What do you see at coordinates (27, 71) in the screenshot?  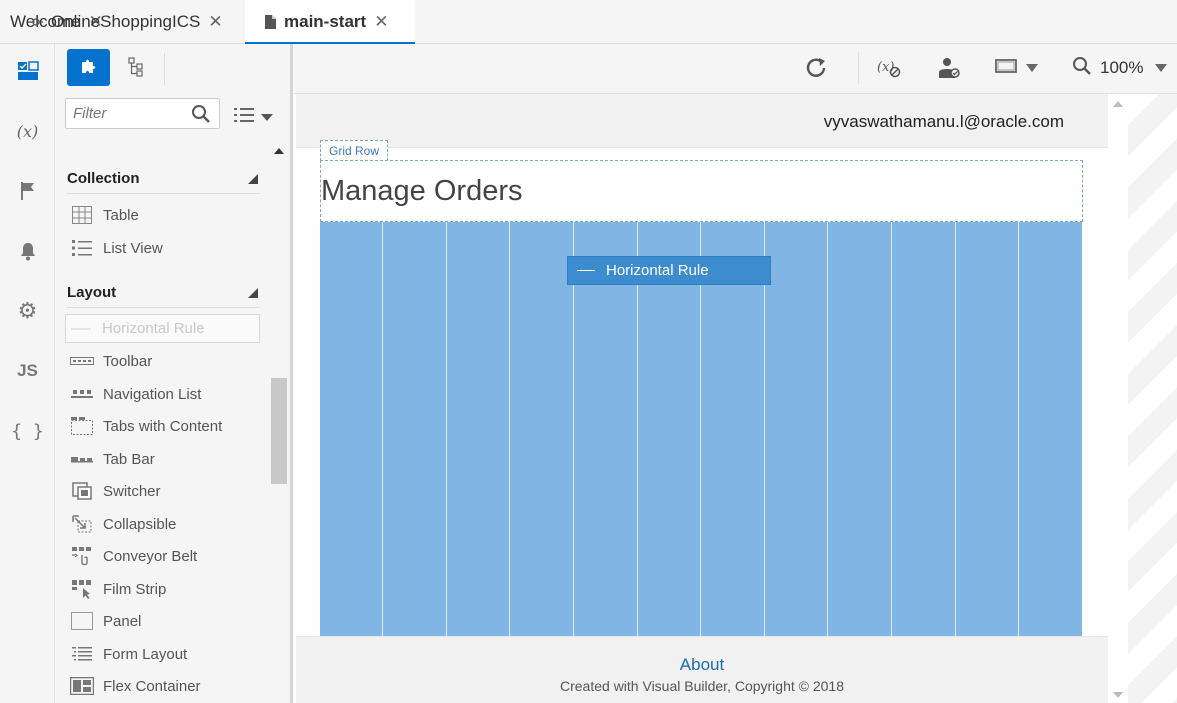 I see `page-designer-icon` at bounding box center [27, 71].